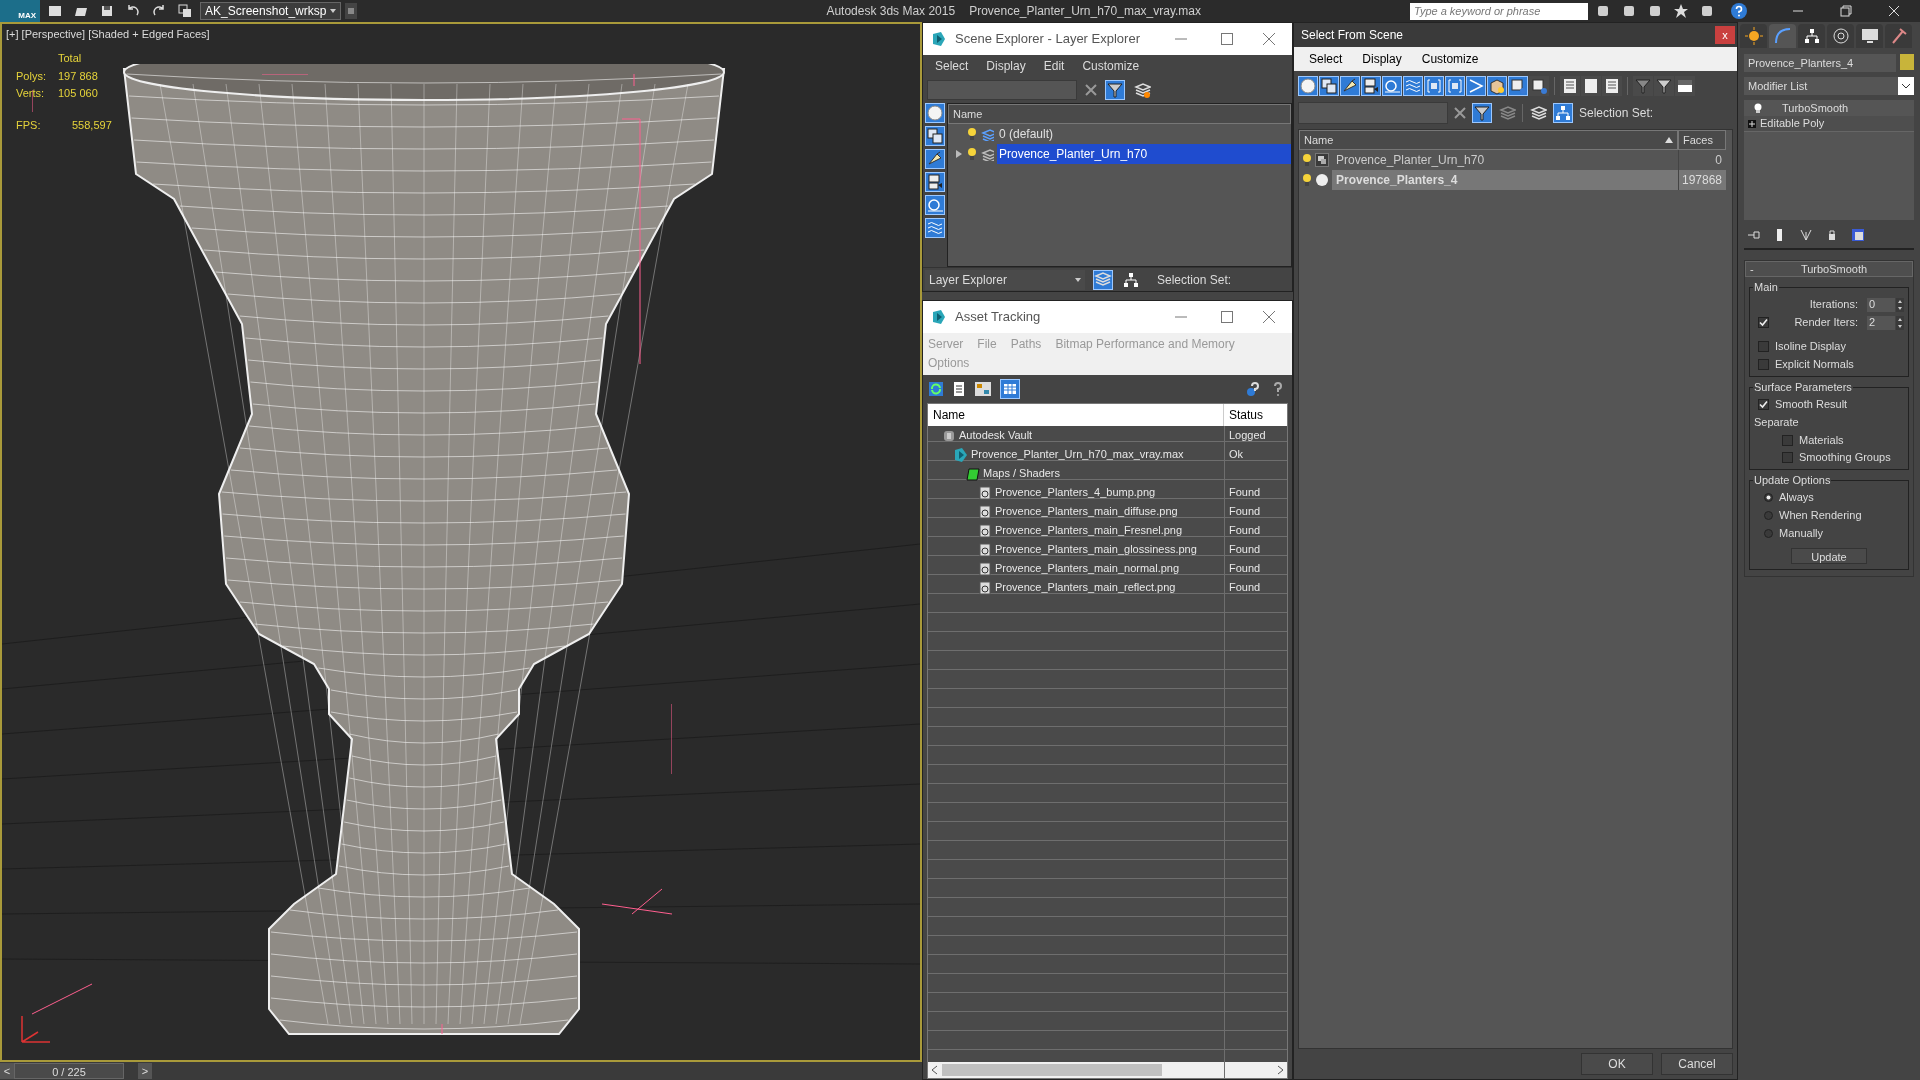 The height and width of the screenshot is (1080, 1920). I want to click on squares-icon, so click(185, 11).